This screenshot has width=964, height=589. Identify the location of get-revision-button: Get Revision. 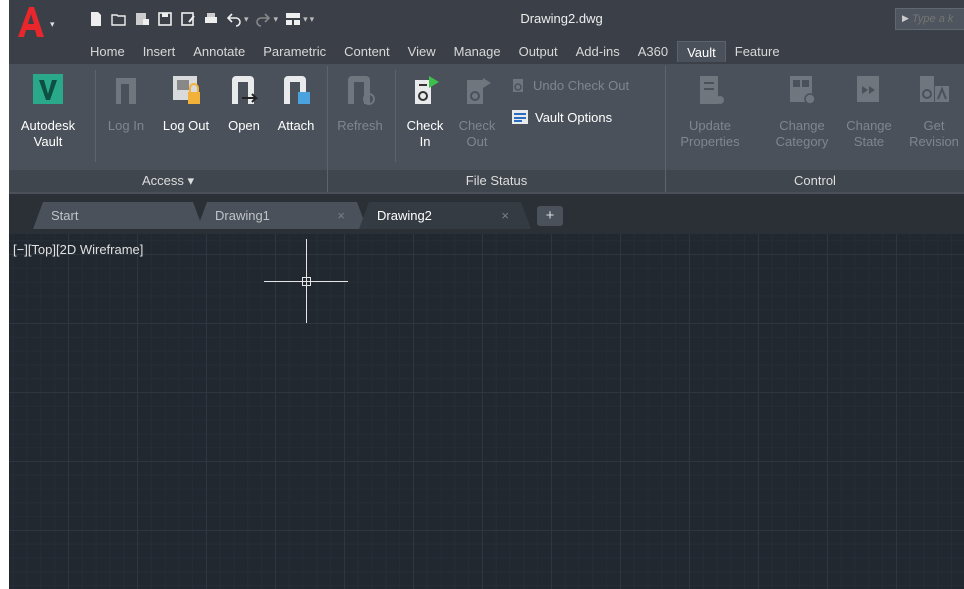
(933, 111).